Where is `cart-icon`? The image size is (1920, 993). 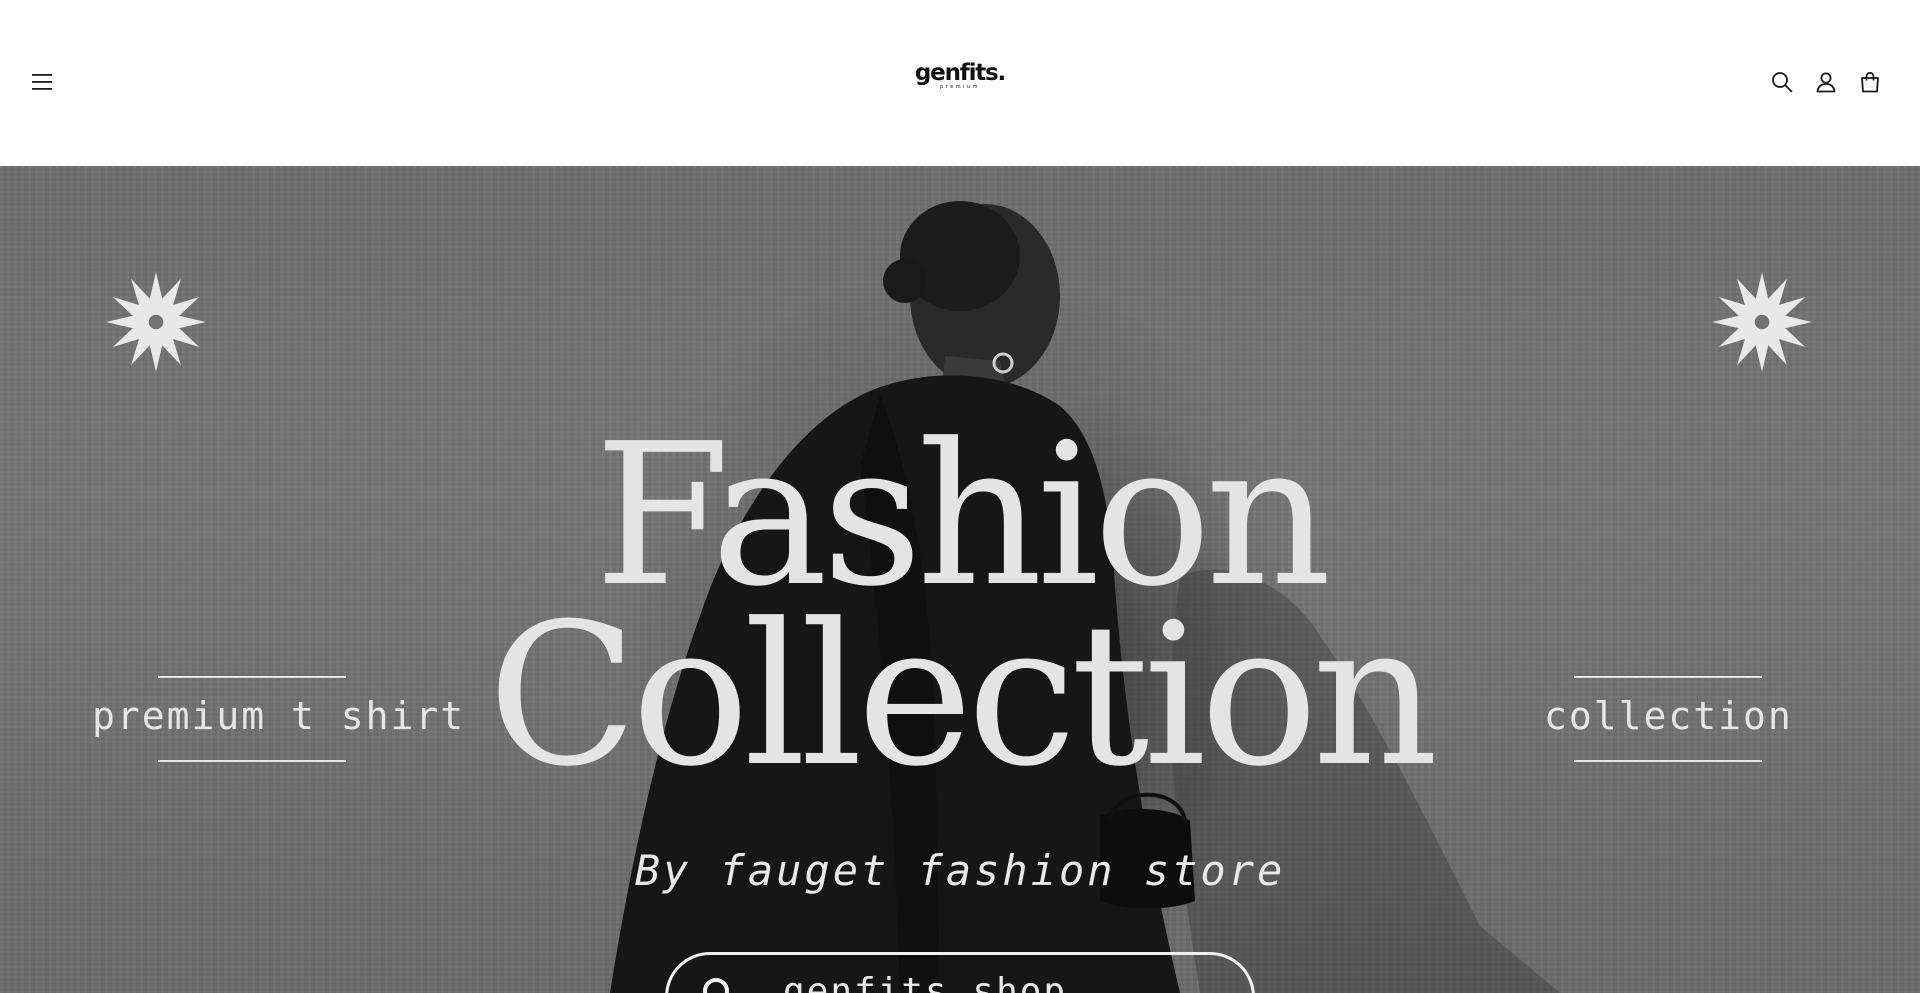 cart-icon is located at coordinates (1870, 82).